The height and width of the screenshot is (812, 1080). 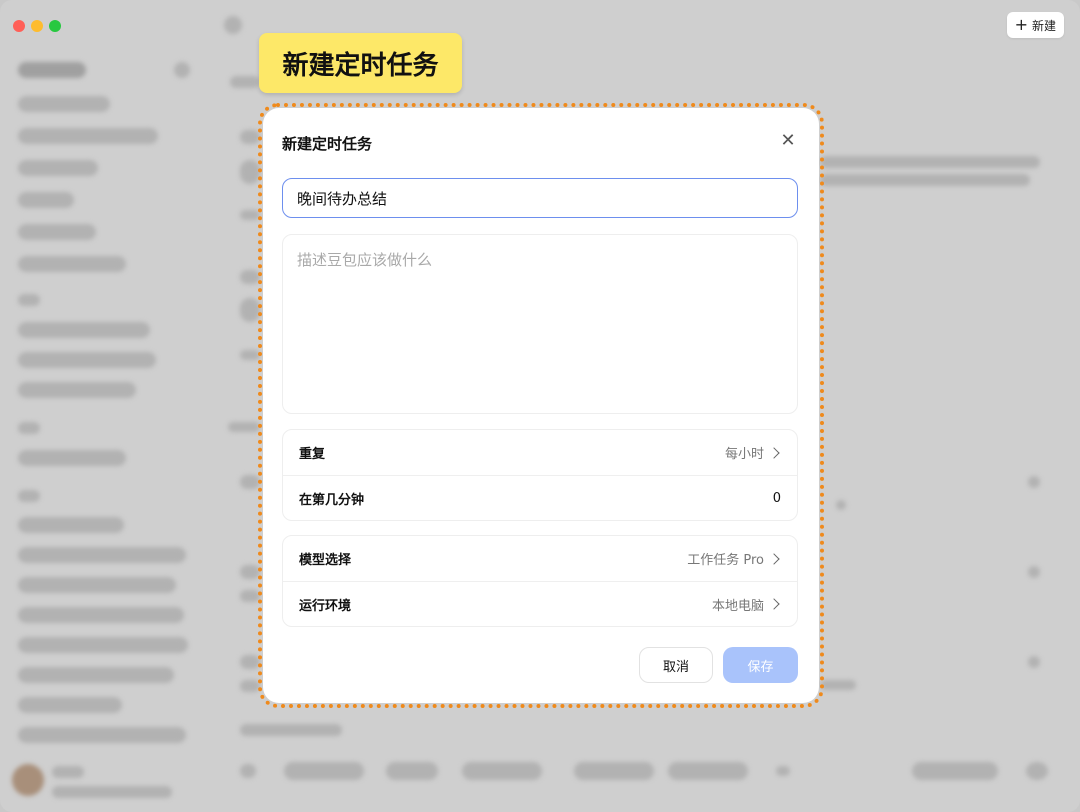 What do you see at coordinates (540, 558) in the screenshot?
I see `model-select-row: 模型选择 工作任务 Pro` at bounding box center [540, 558].